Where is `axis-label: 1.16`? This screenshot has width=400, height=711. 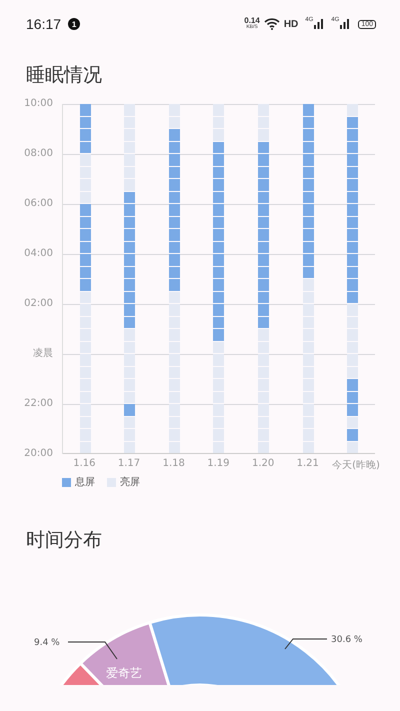
axis-label: 1.16 is located at coordinates (84, 463).